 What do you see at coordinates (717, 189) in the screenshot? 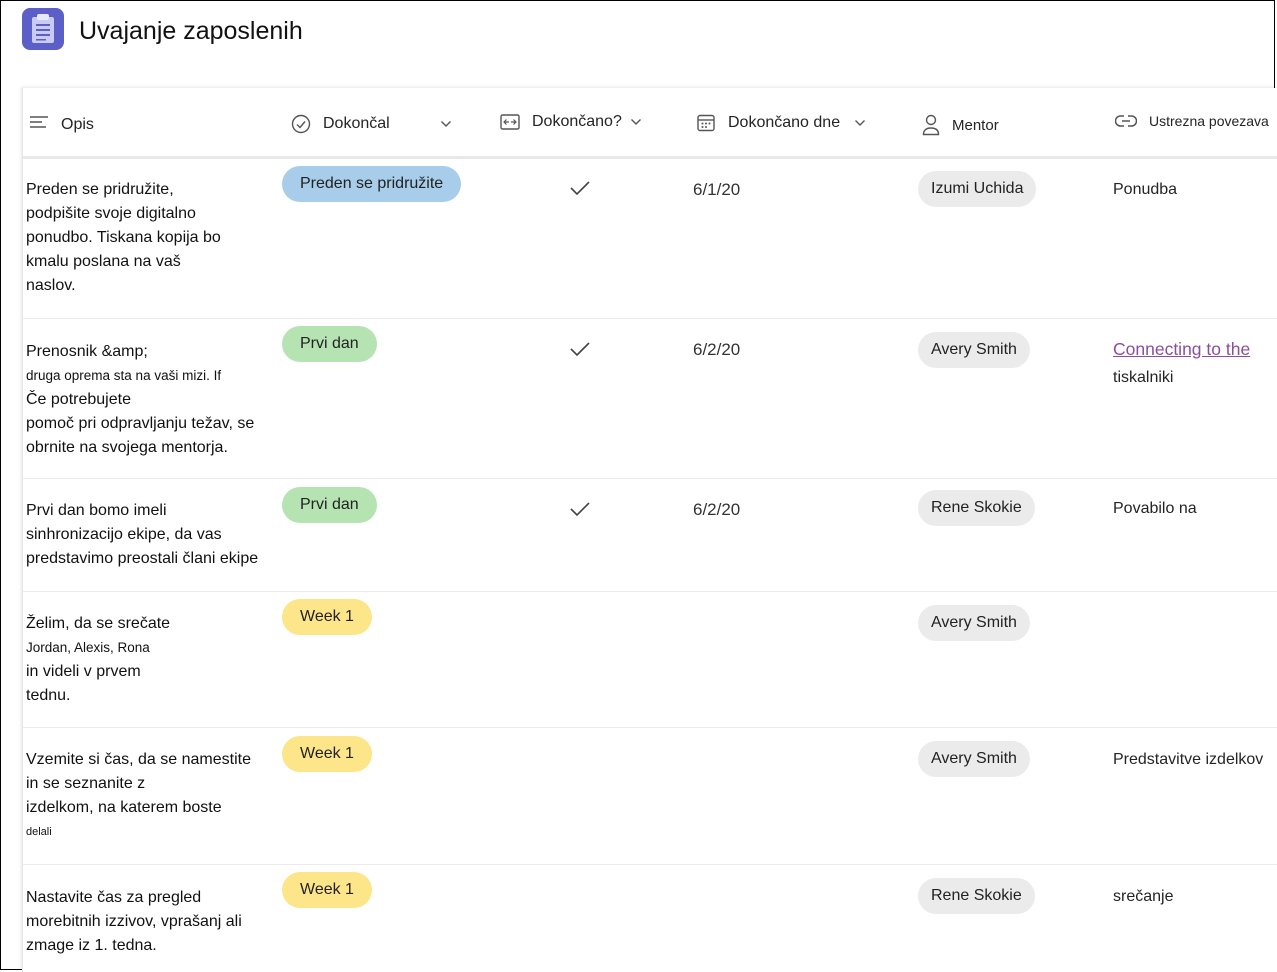
I see `completed-date: 6/1/20` at bounding box center [717, 189].